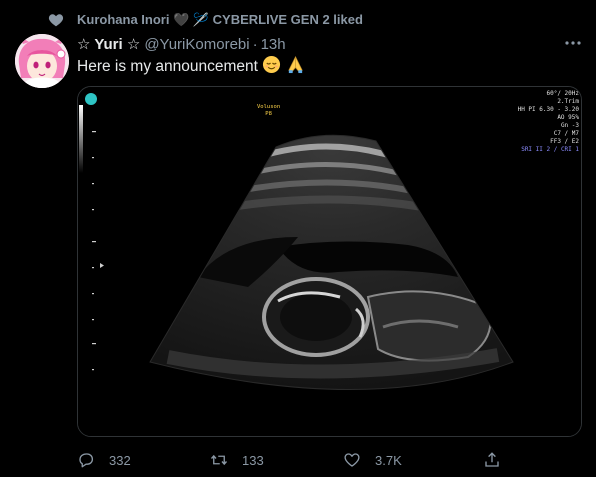 Image resolution: width=596 pixels, height=477 pixels. What do you see at coordinates (295, 65) in the screenshot?
I see `folded-hands-emoji` at bounding box center [295, 65].